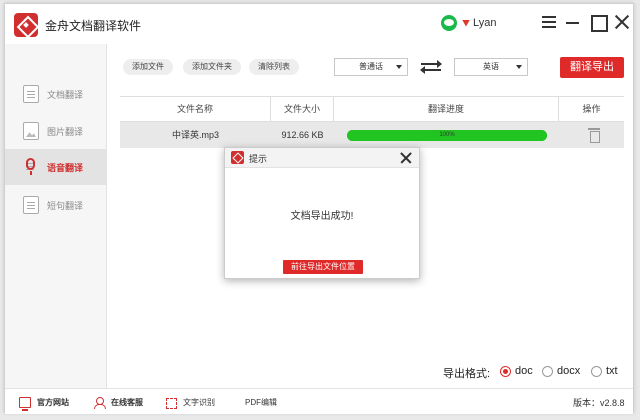 This screenshot has height=420, width=640. What do you see at coordinates (199, 402) in the screenshot?
I see `ocr-label: 文字识别` at bounding box center [199, 402].